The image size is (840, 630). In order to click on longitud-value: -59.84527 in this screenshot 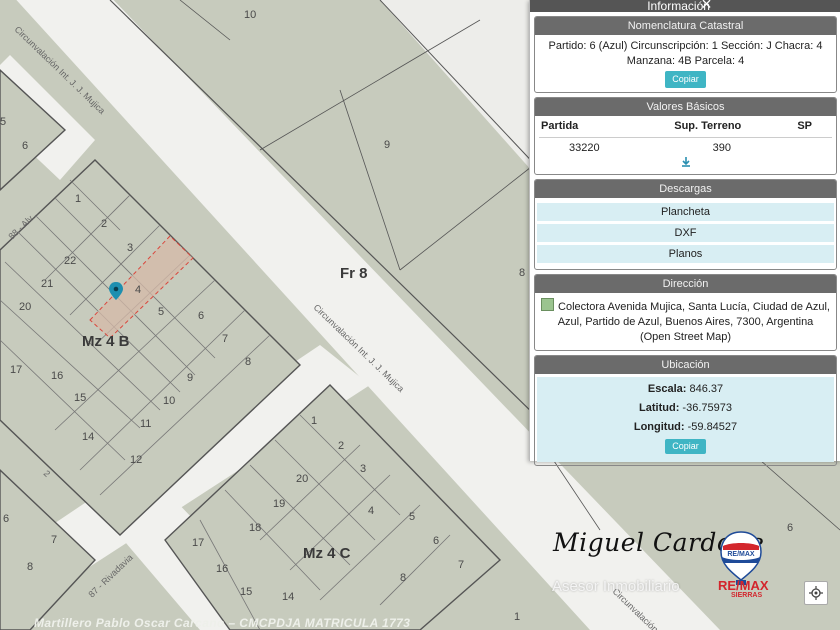, I will do `click(712, 427)`.